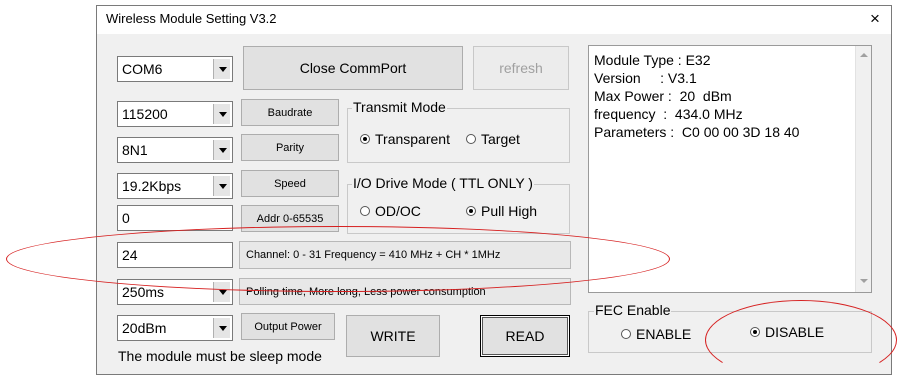 Image resolution: width=899 pixels, height=380 pixels. What do you see at coordinates (126, 218) in the screenshot?
I see `address-value: 0` at bounding box center [126, 218].